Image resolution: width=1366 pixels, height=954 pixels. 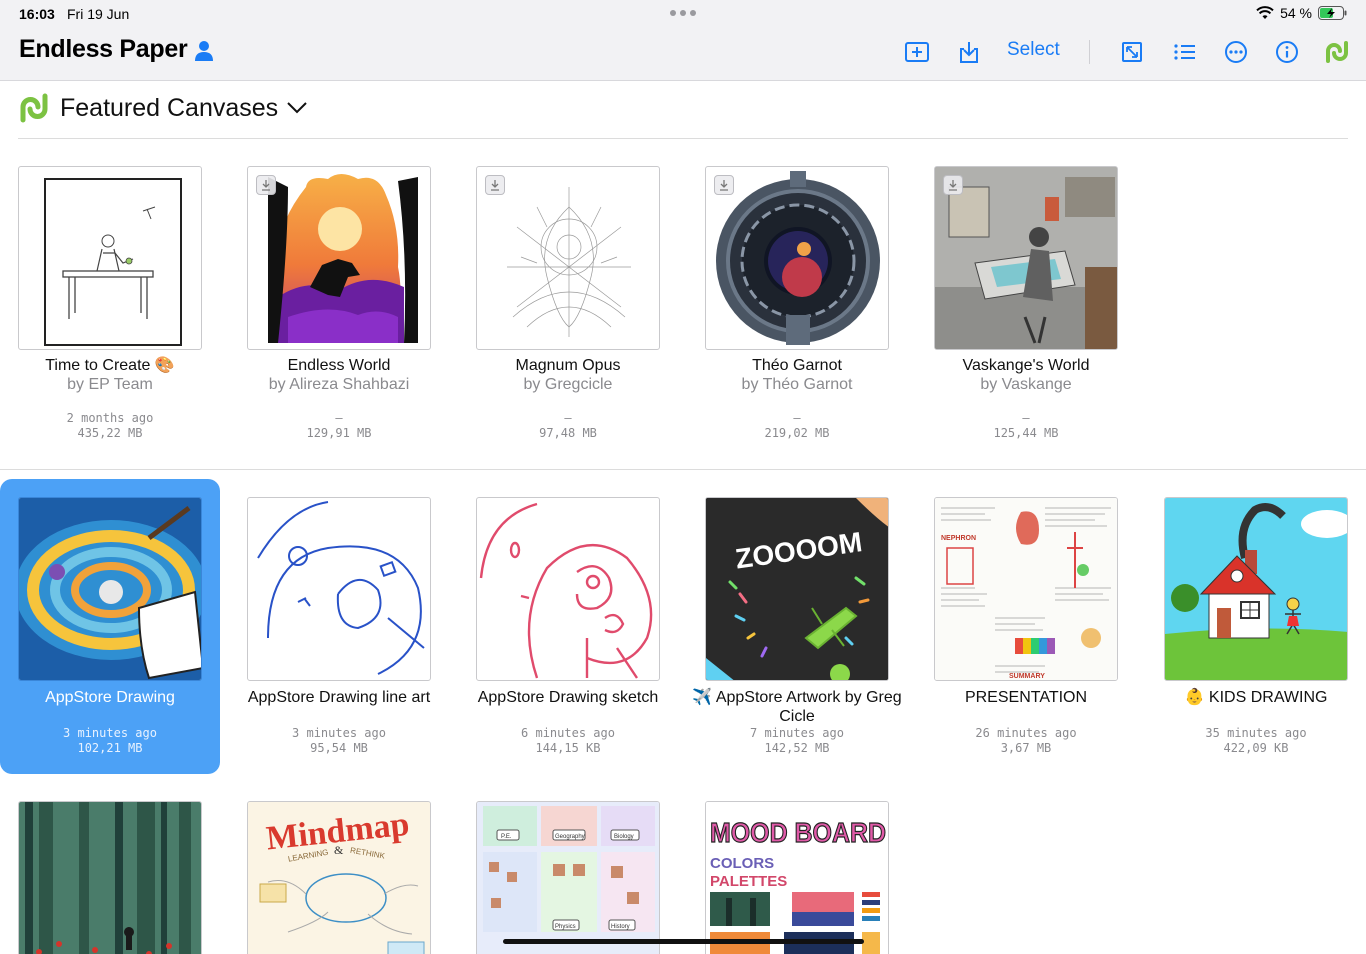 I want to click on profile-icon, so click(x=204, y=51).